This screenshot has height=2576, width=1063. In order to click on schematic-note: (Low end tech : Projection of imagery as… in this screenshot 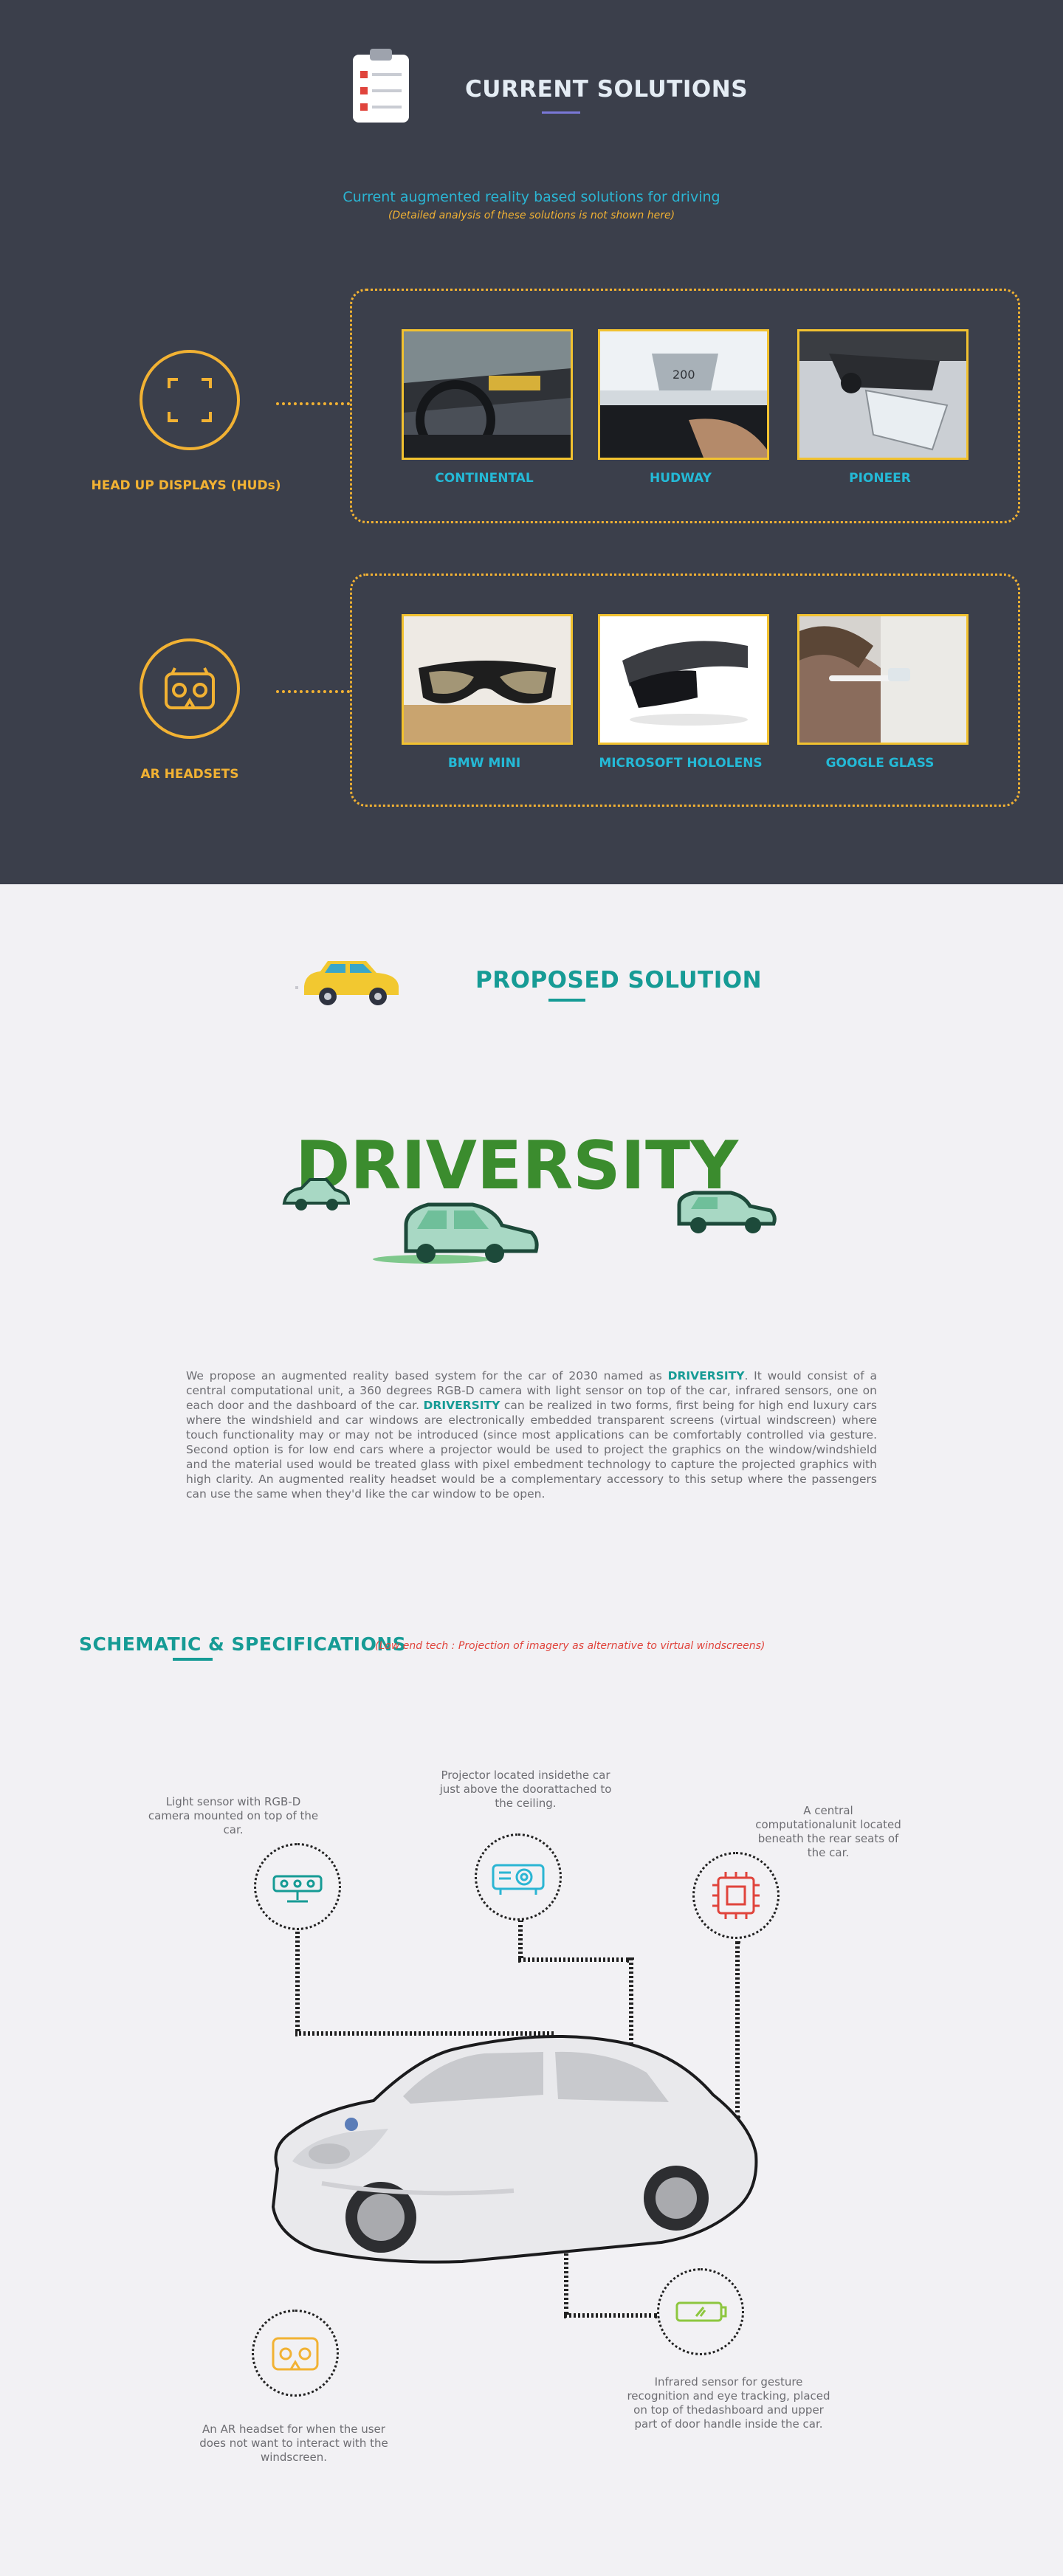, I will do `click(571, 1646)`.